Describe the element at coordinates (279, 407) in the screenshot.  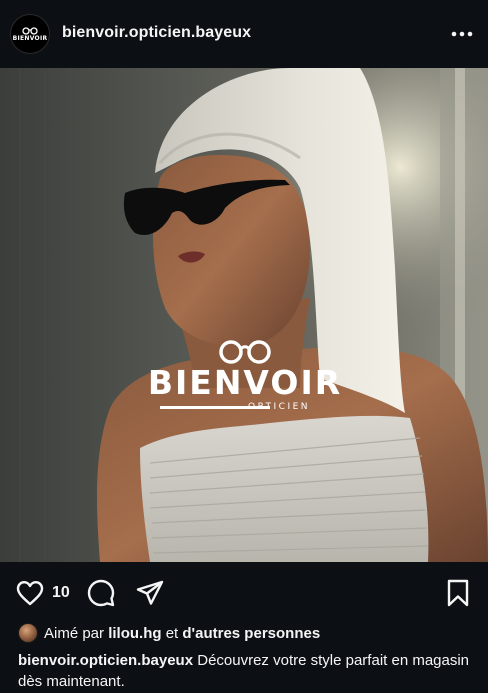
I see `logo-subtitle-text: OPTICIEN` at that location.